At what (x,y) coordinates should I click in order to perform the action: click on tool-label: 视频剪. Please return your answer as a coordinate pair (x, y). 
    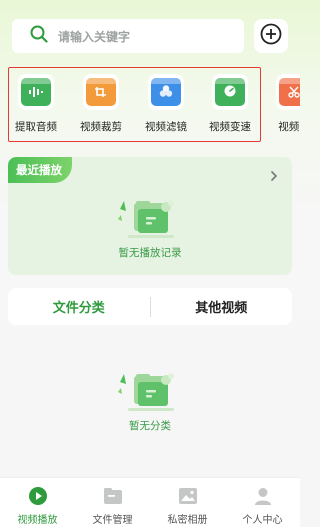
    Looking at the image, I should click on (289, 127).